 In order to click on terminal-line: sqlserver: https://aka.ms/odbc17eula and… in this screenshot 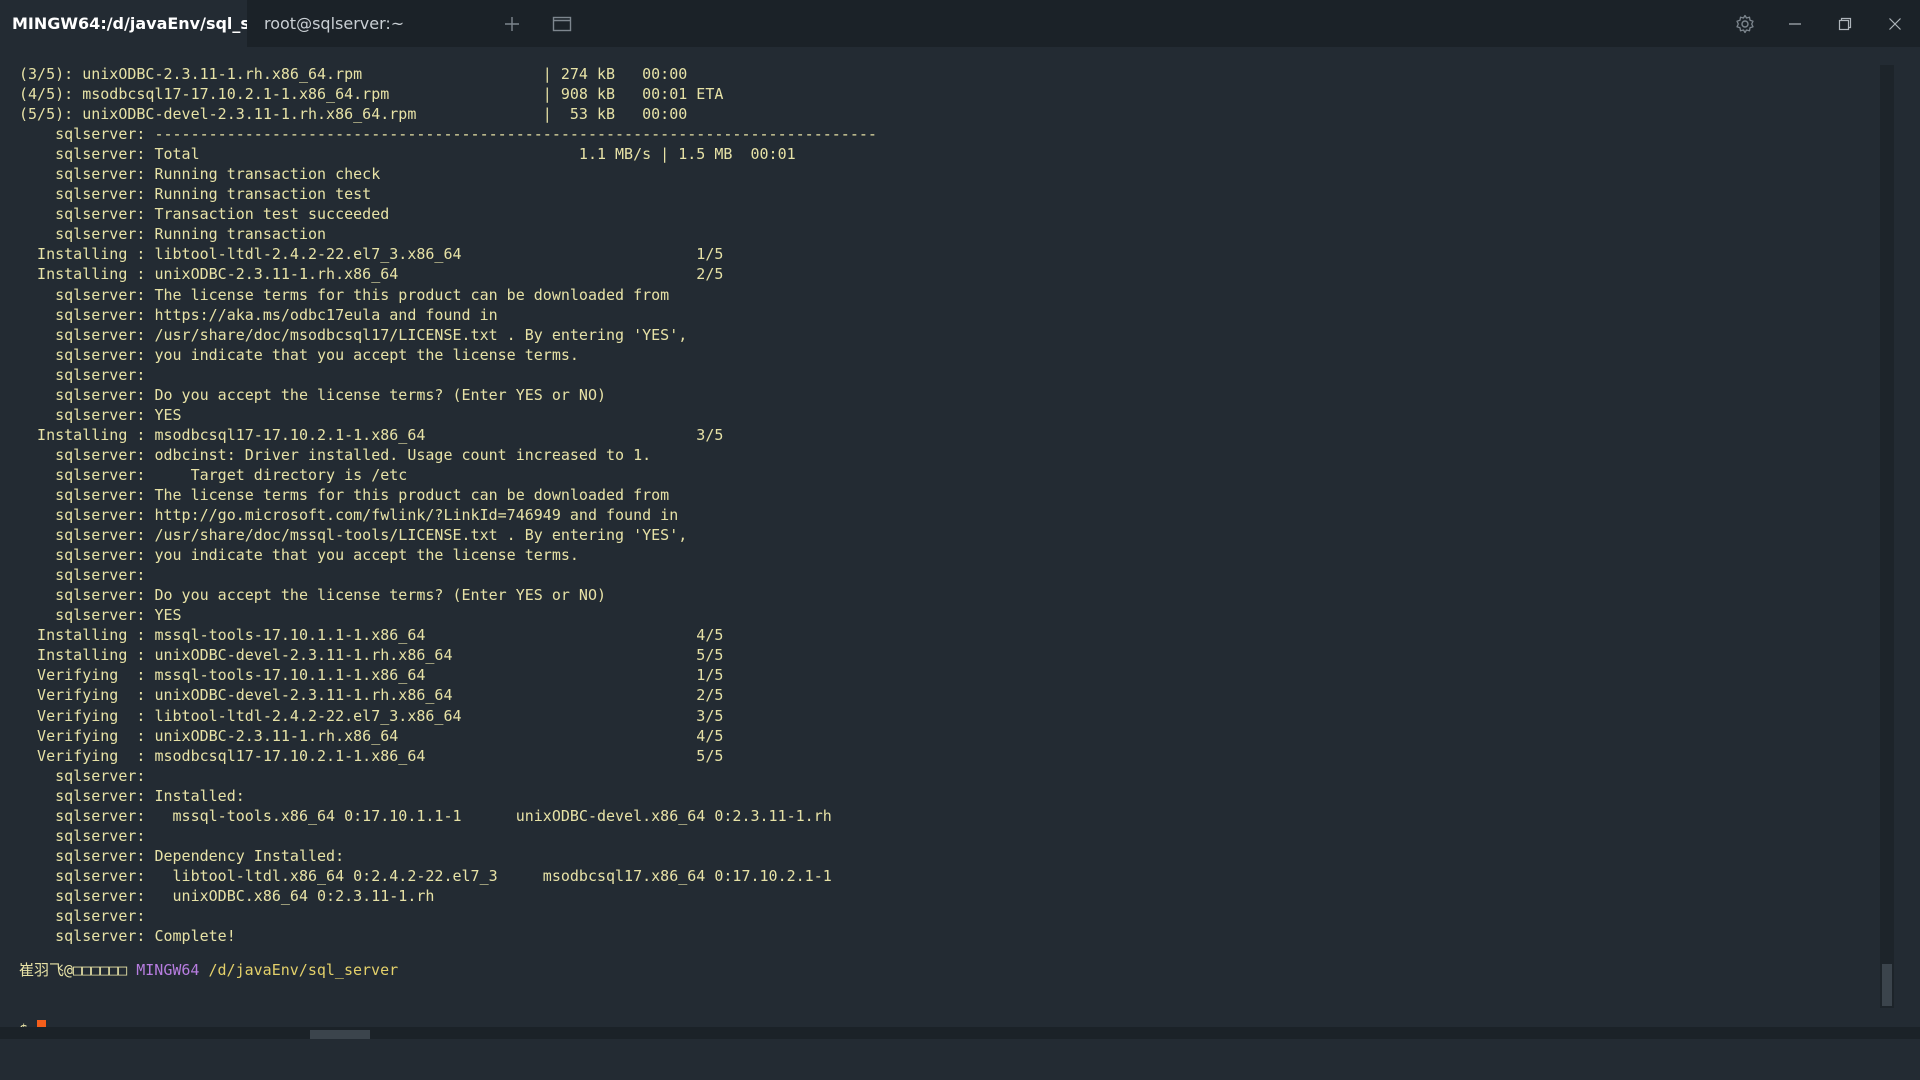, I will do `click(258, 314)`.